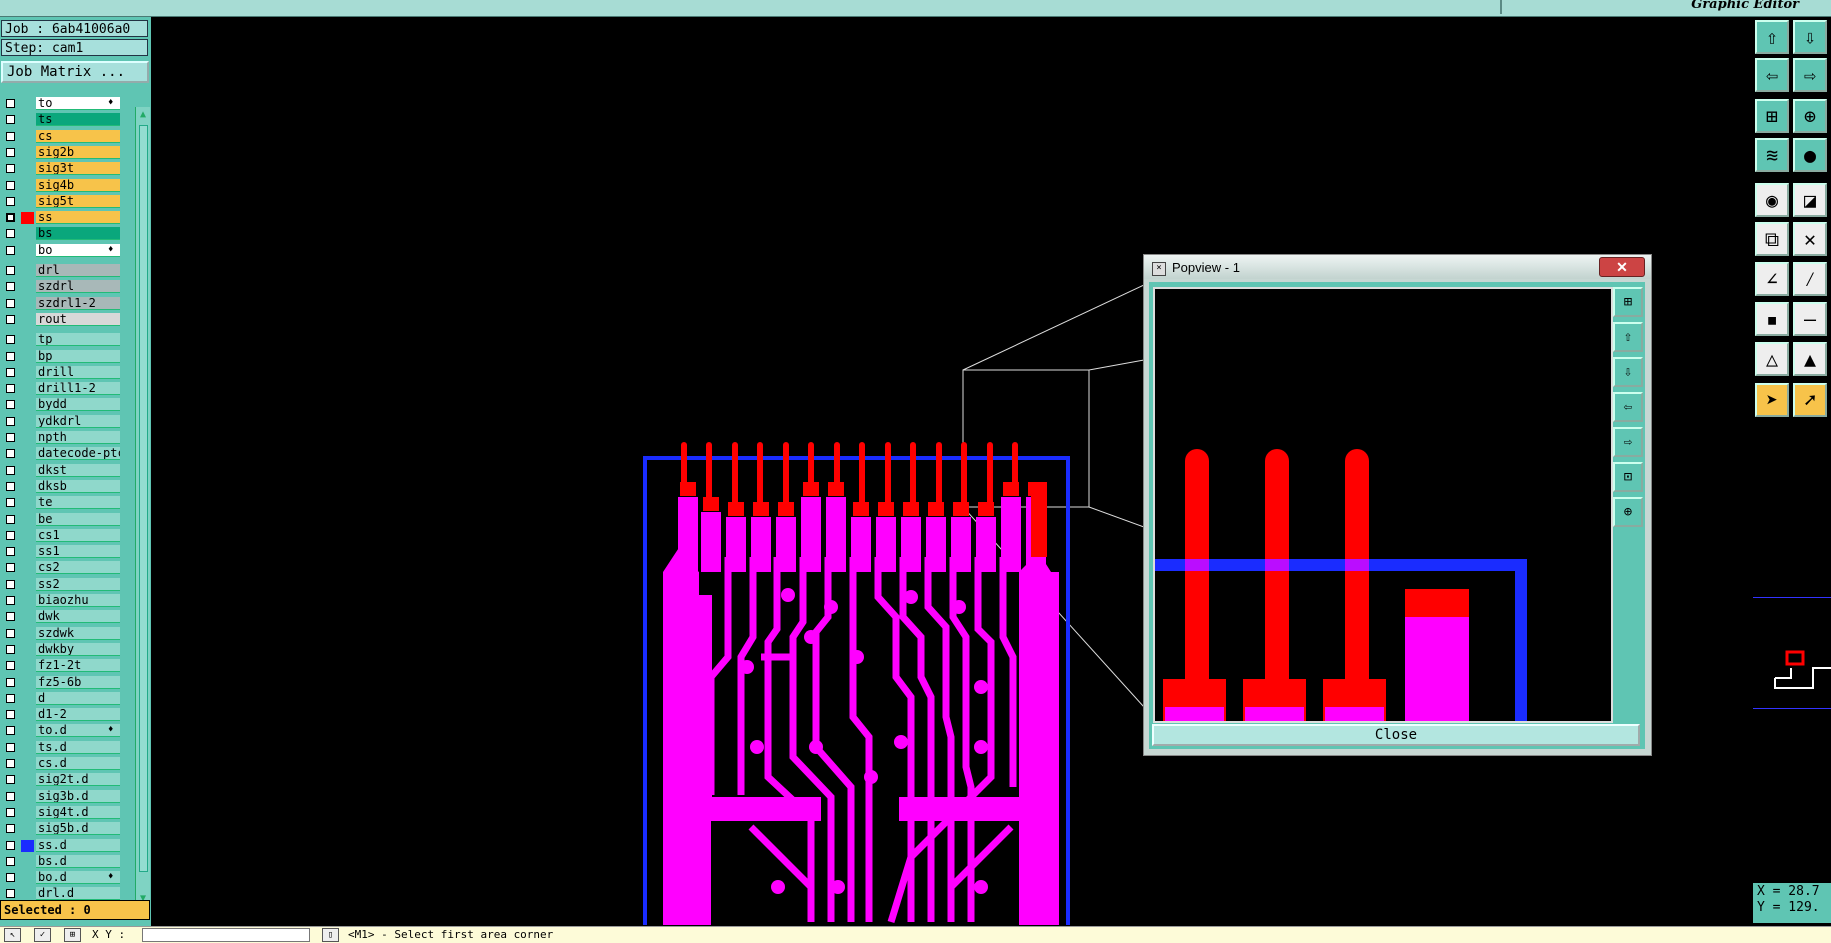  What do you see at coordinates (1772, 116) in the screenshot?
I see `fit-icon: ⊞` at bounding box center [1772, 116].